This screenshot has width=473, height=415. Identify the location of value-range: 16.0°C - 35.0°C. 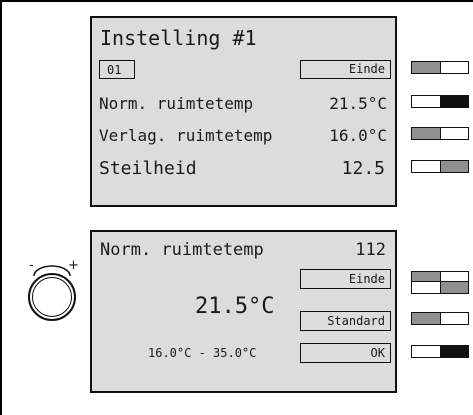
(202, 353).